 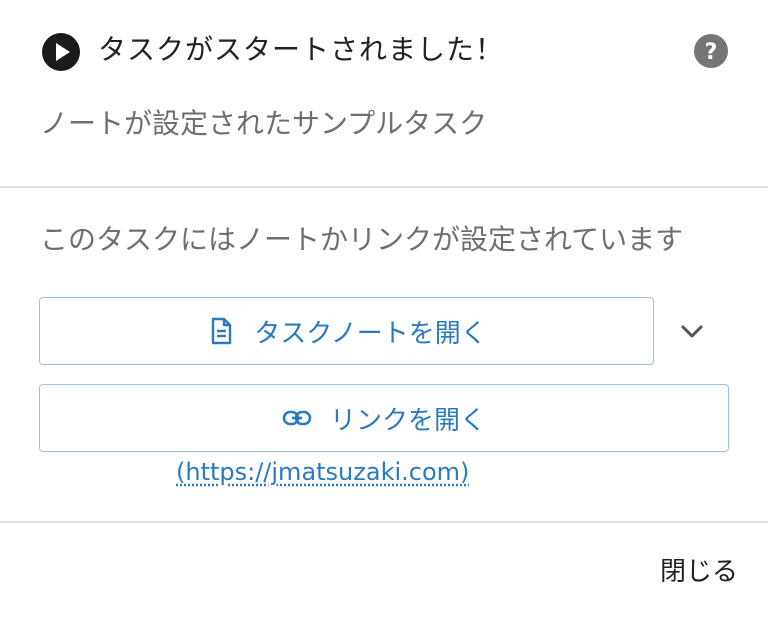 I want to click on close-button: 閉じる, so click(x=699, y=572).